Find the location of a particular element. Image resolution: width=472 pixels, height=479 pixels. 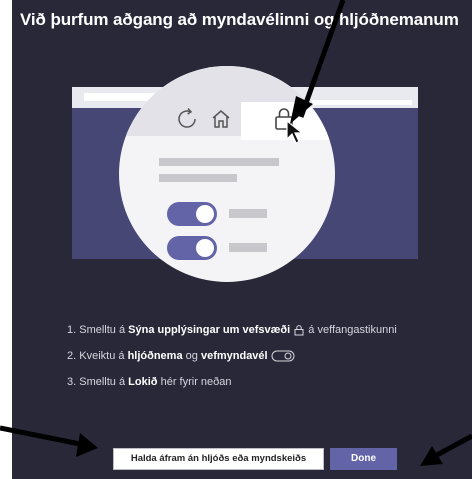

continue-without-audio-video-button: Halda áfram án hljóðs eða myndskeiðs is located at coordinates (218, 459).